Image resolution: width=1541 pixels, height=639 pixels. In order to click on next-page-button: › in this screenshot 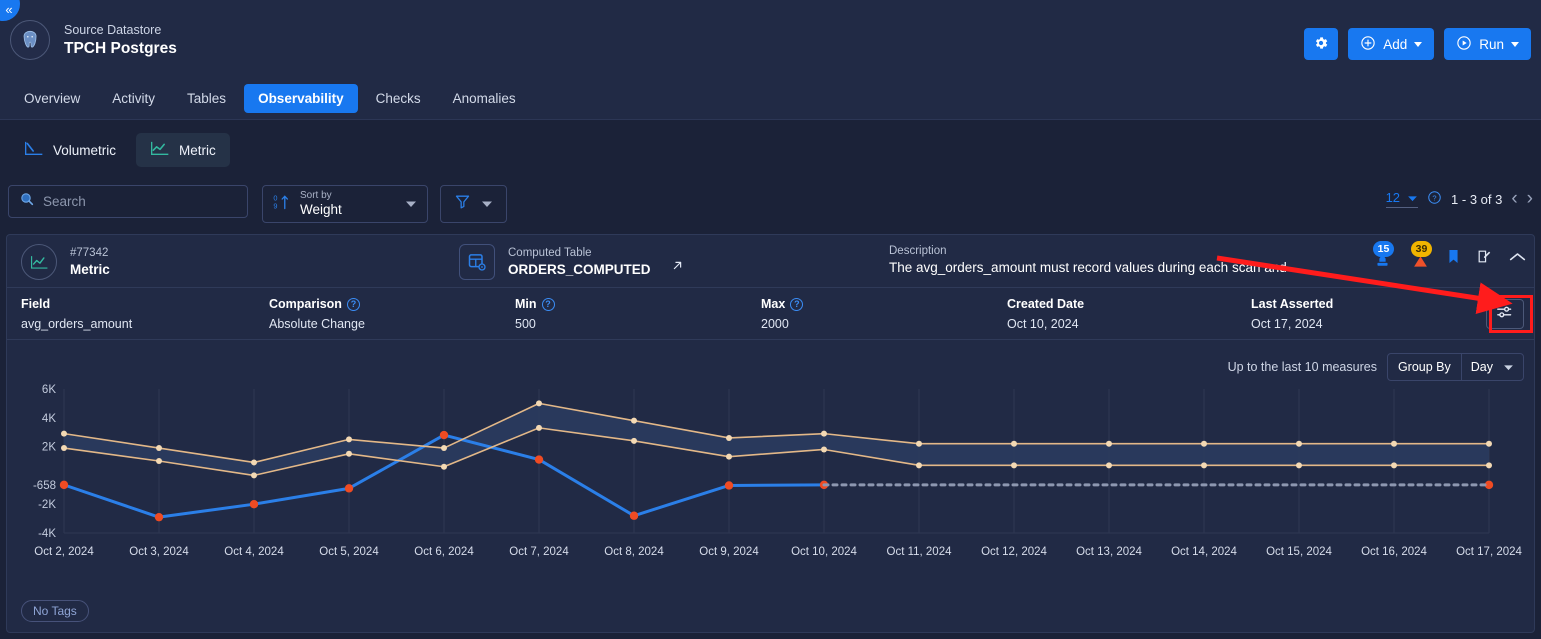, I will do `click(1530, 198)`.